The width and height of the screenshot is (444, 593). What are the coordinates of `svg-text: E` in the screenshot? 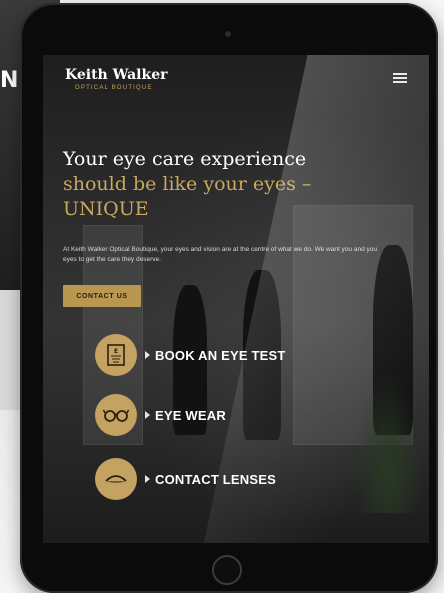 It's located at (116, 351).